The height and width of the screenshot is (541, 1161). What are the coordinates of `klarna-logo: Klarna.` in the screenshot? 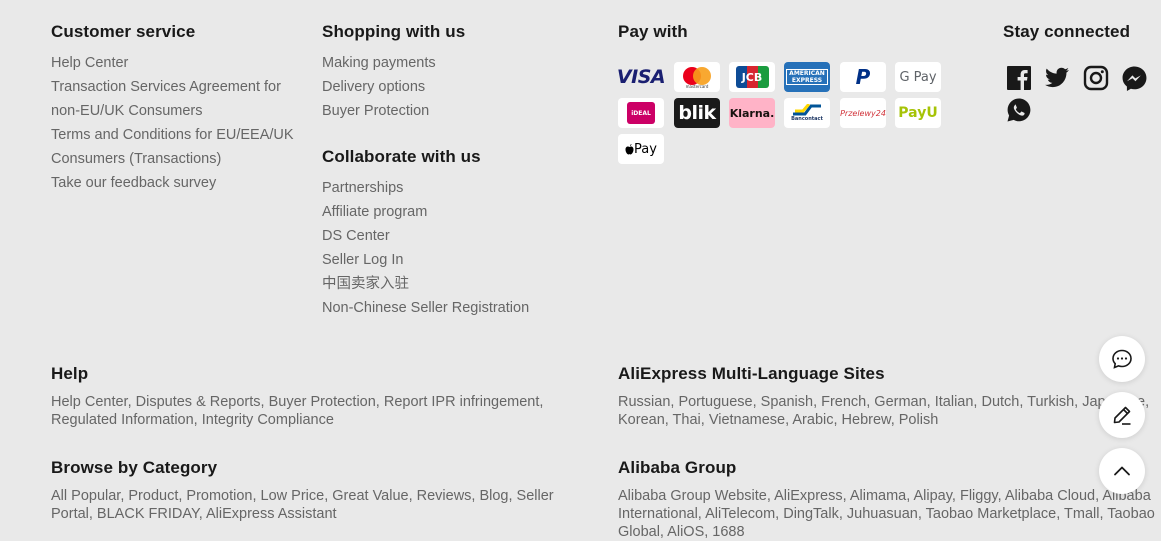 It's located at (752, 113).